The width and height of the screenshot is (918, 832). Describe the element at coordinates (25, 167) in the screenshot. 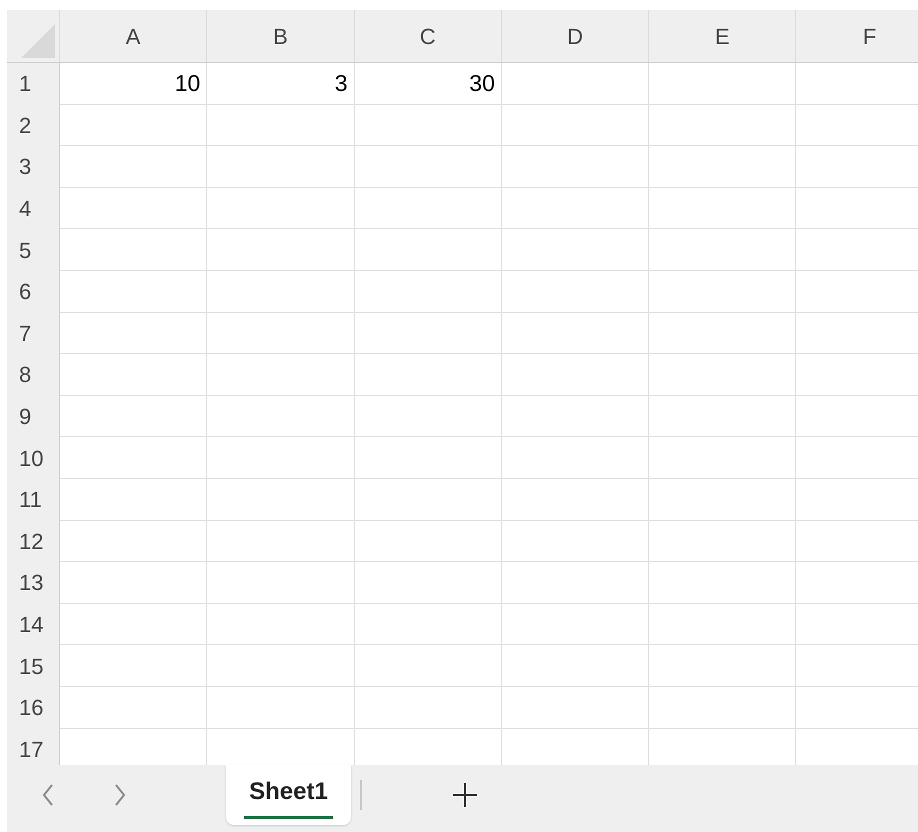

I see `row-header: 3` at that location.